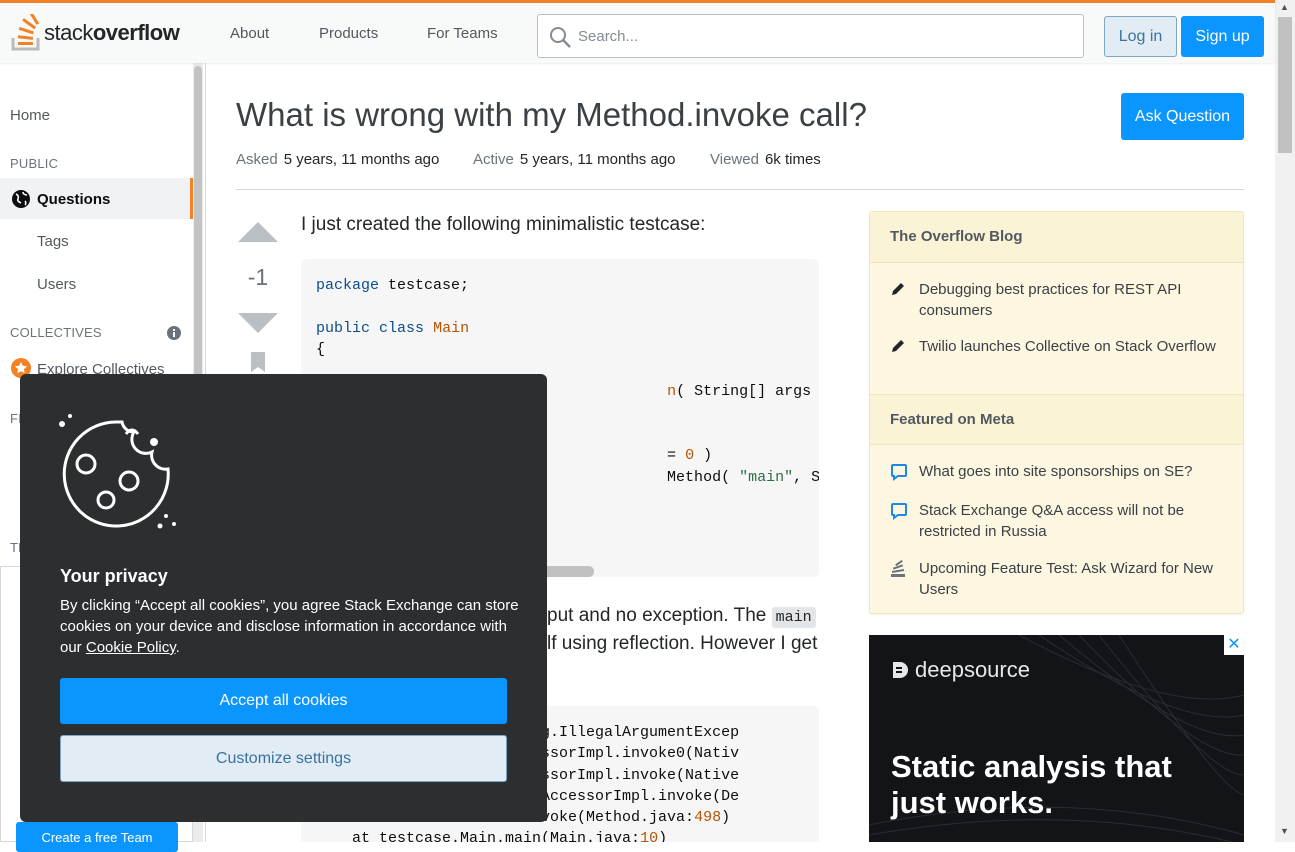 The width and height of the screenshot is (1295, 852). Describe the element at coordinates (34, 163) in the screenshot. I see `sidebar-heading-public: PUBLIC` at that location.